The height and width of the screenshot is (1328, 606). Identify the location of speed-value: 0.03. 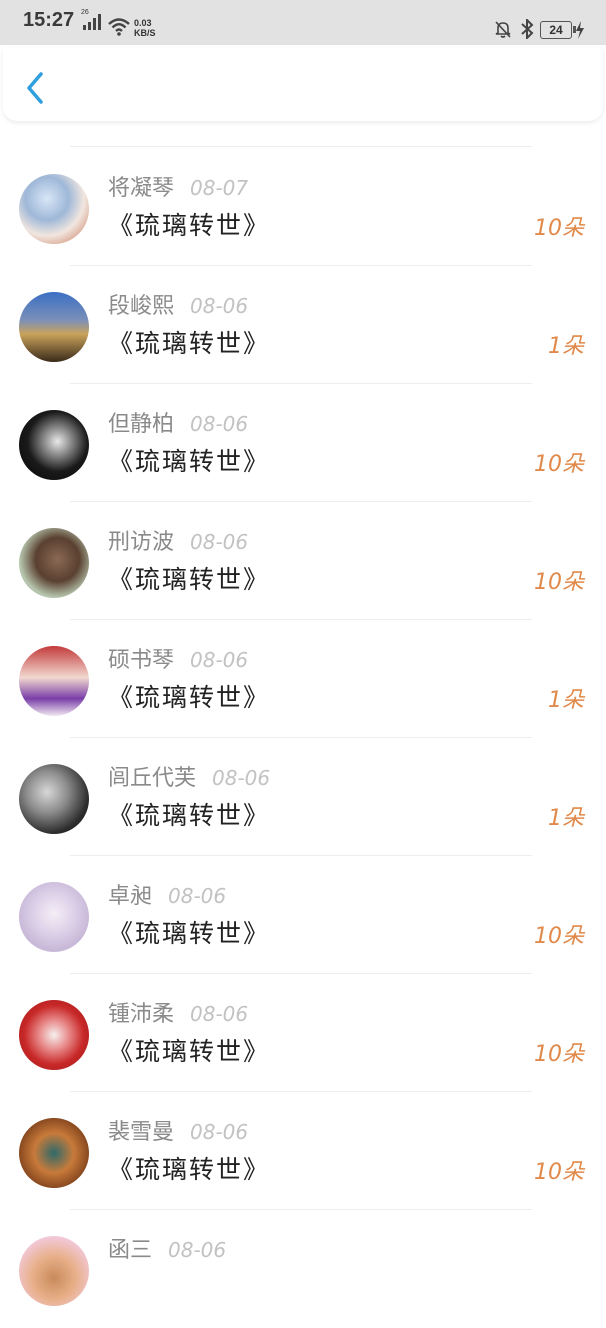
(143, 23).